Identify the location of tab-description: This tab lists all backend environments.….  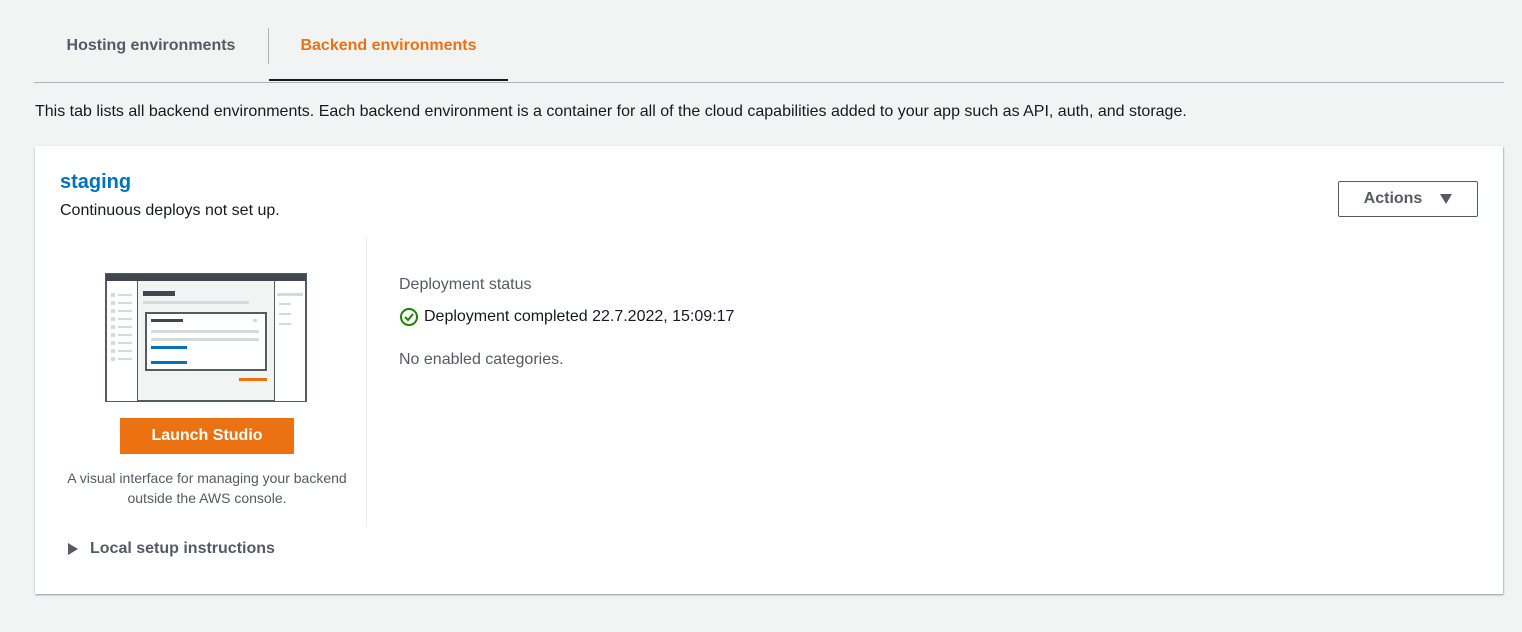
(611, 111).